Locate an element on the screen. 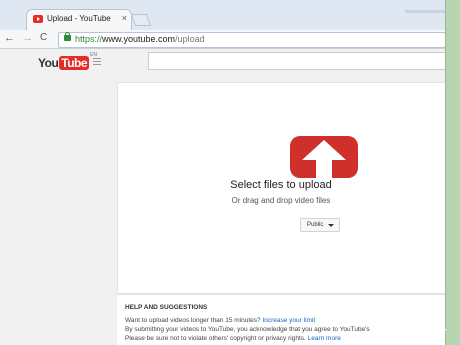  wikihow-watermark: wikiHow is located at coordinates (415, 331).